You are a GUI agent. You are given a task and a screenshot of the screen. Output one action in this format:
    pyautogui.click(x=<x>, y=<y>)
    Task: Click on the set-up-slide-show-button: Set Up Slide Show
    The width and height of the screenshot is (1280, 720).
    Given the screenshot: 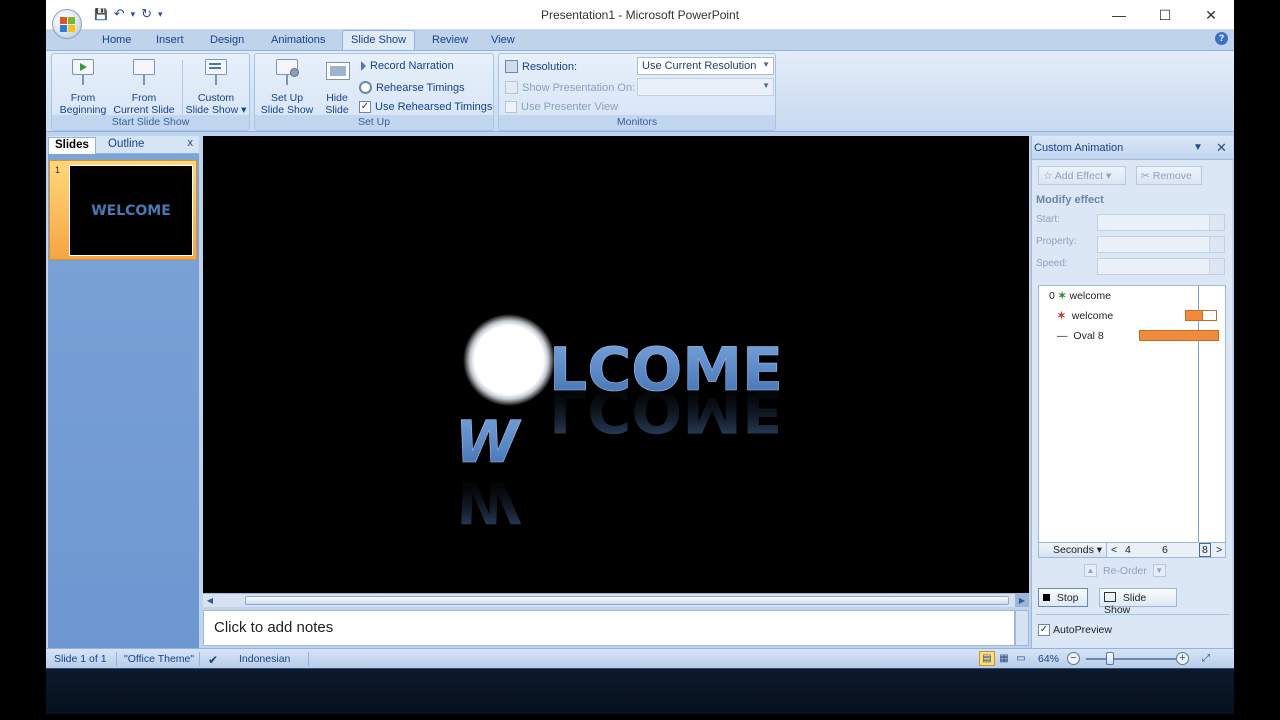 What is the action you would take?
    pyautogui.click(x=287, y=87)
    